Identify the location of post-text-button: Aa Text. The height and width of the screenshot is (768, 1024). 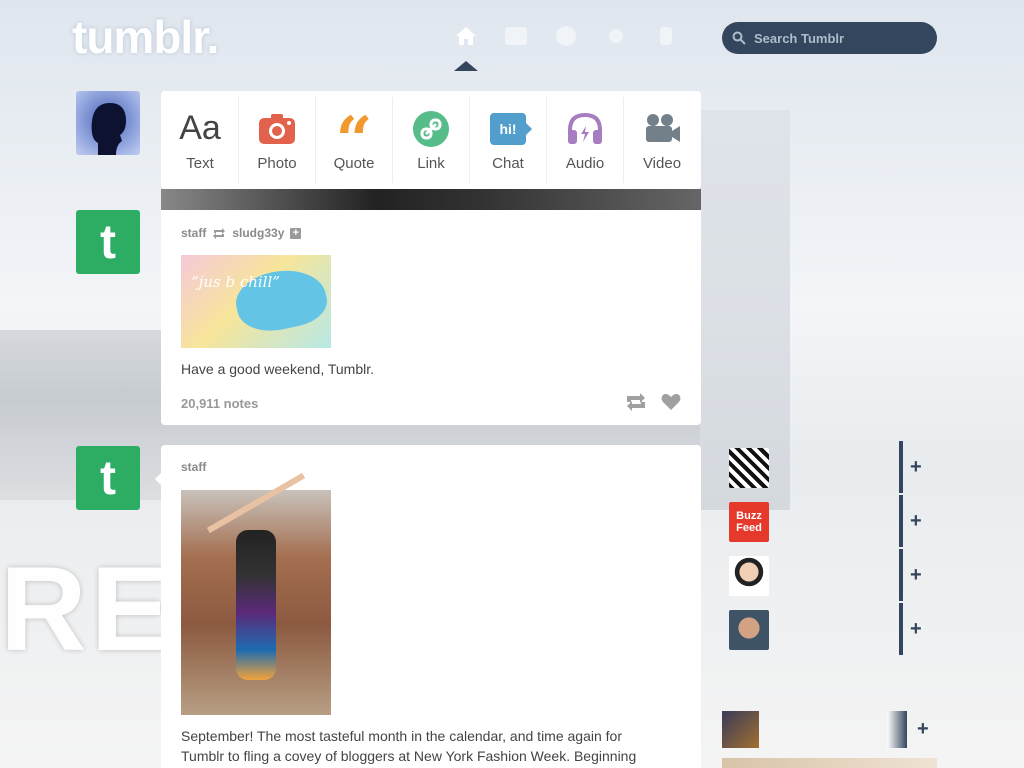
(200, 140).